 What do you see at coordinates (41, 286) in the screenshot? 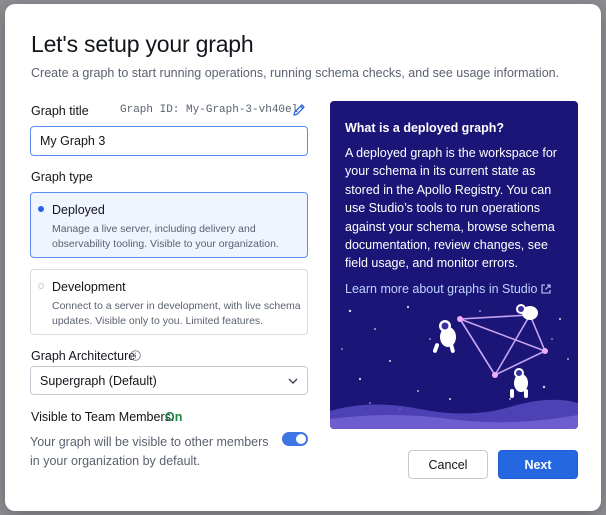
I see `radio-unselected-icon` at bounding box center [41, 286].